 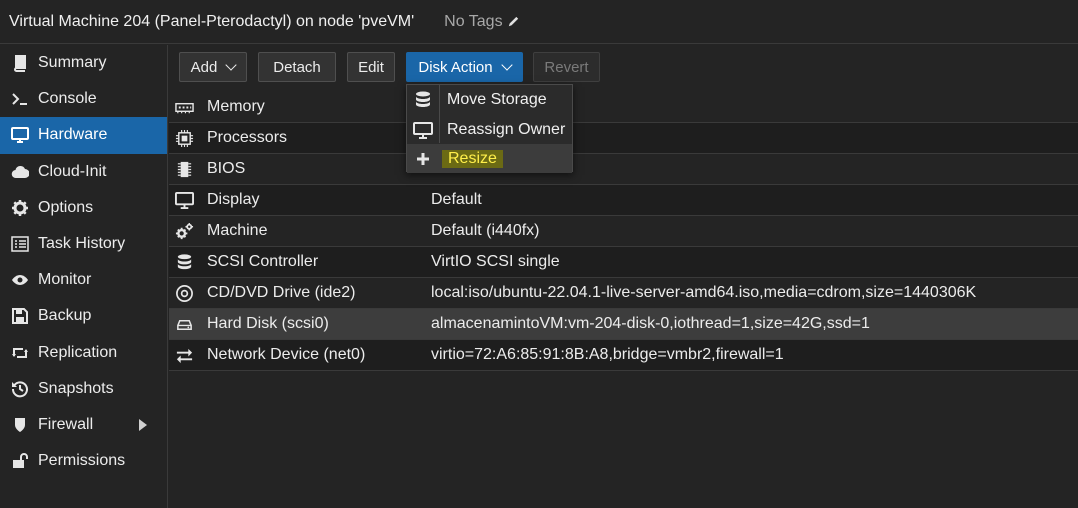 I want to click on sidebar-item-label: Replication, so click(x=78, y=352).